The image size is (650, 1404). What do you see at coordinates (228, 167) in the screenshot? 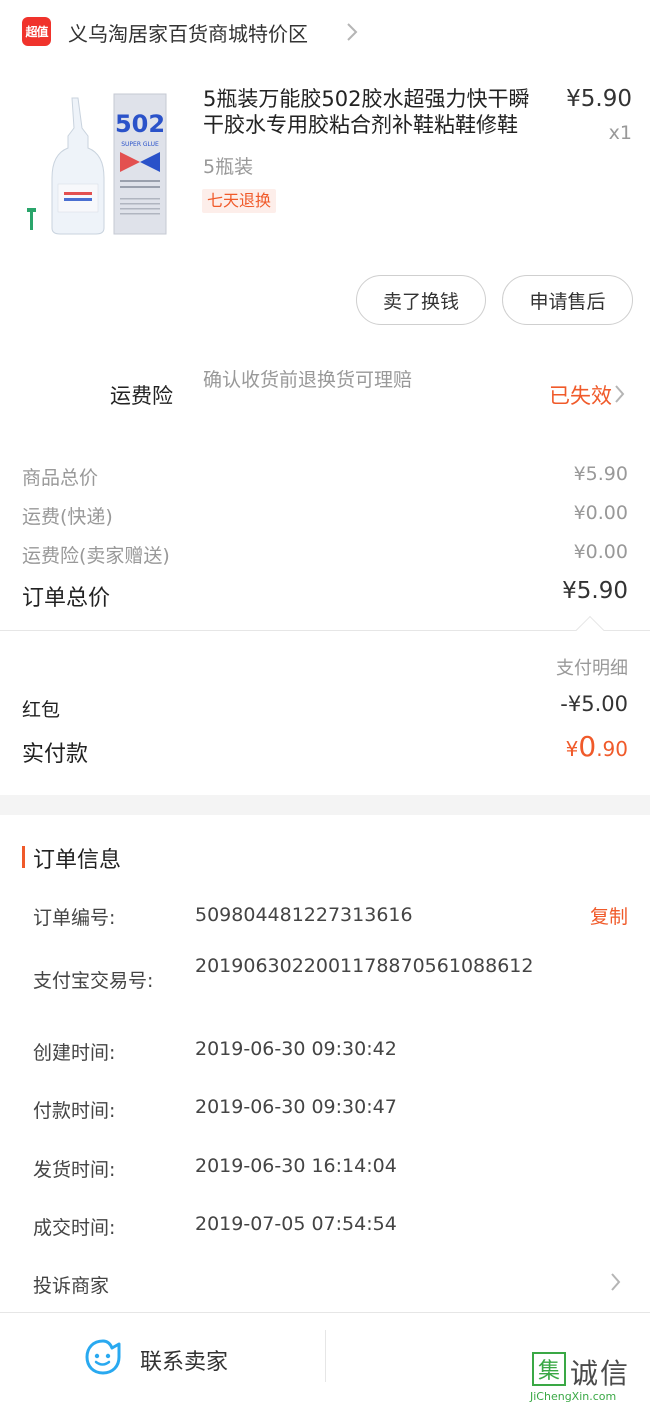
I see `product-sku: 5瓶装` at bounding box center [228, 167].